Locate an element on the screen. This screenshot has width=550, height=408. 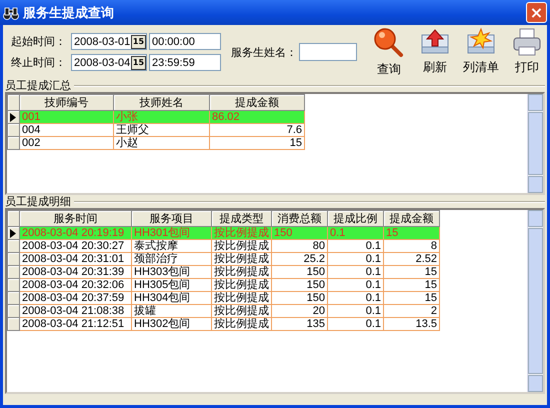
table-cell: 2008-03-04 21:08:38 is located at coordinates (76, 311).